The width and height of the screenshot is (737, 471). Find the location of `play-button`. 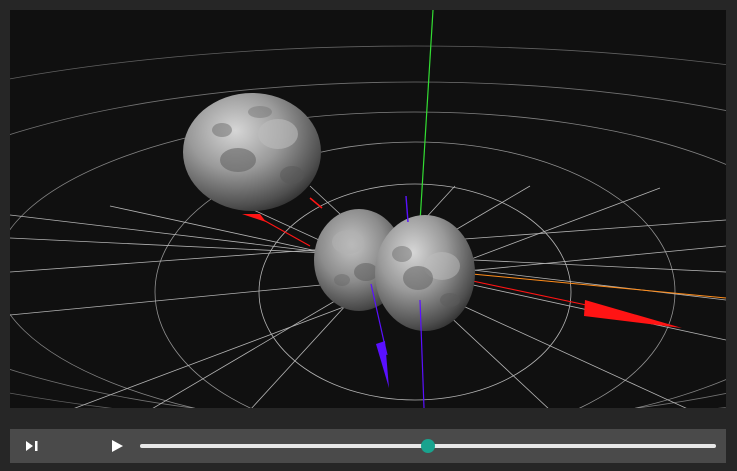

play-button is located at coordinates (117, 446).